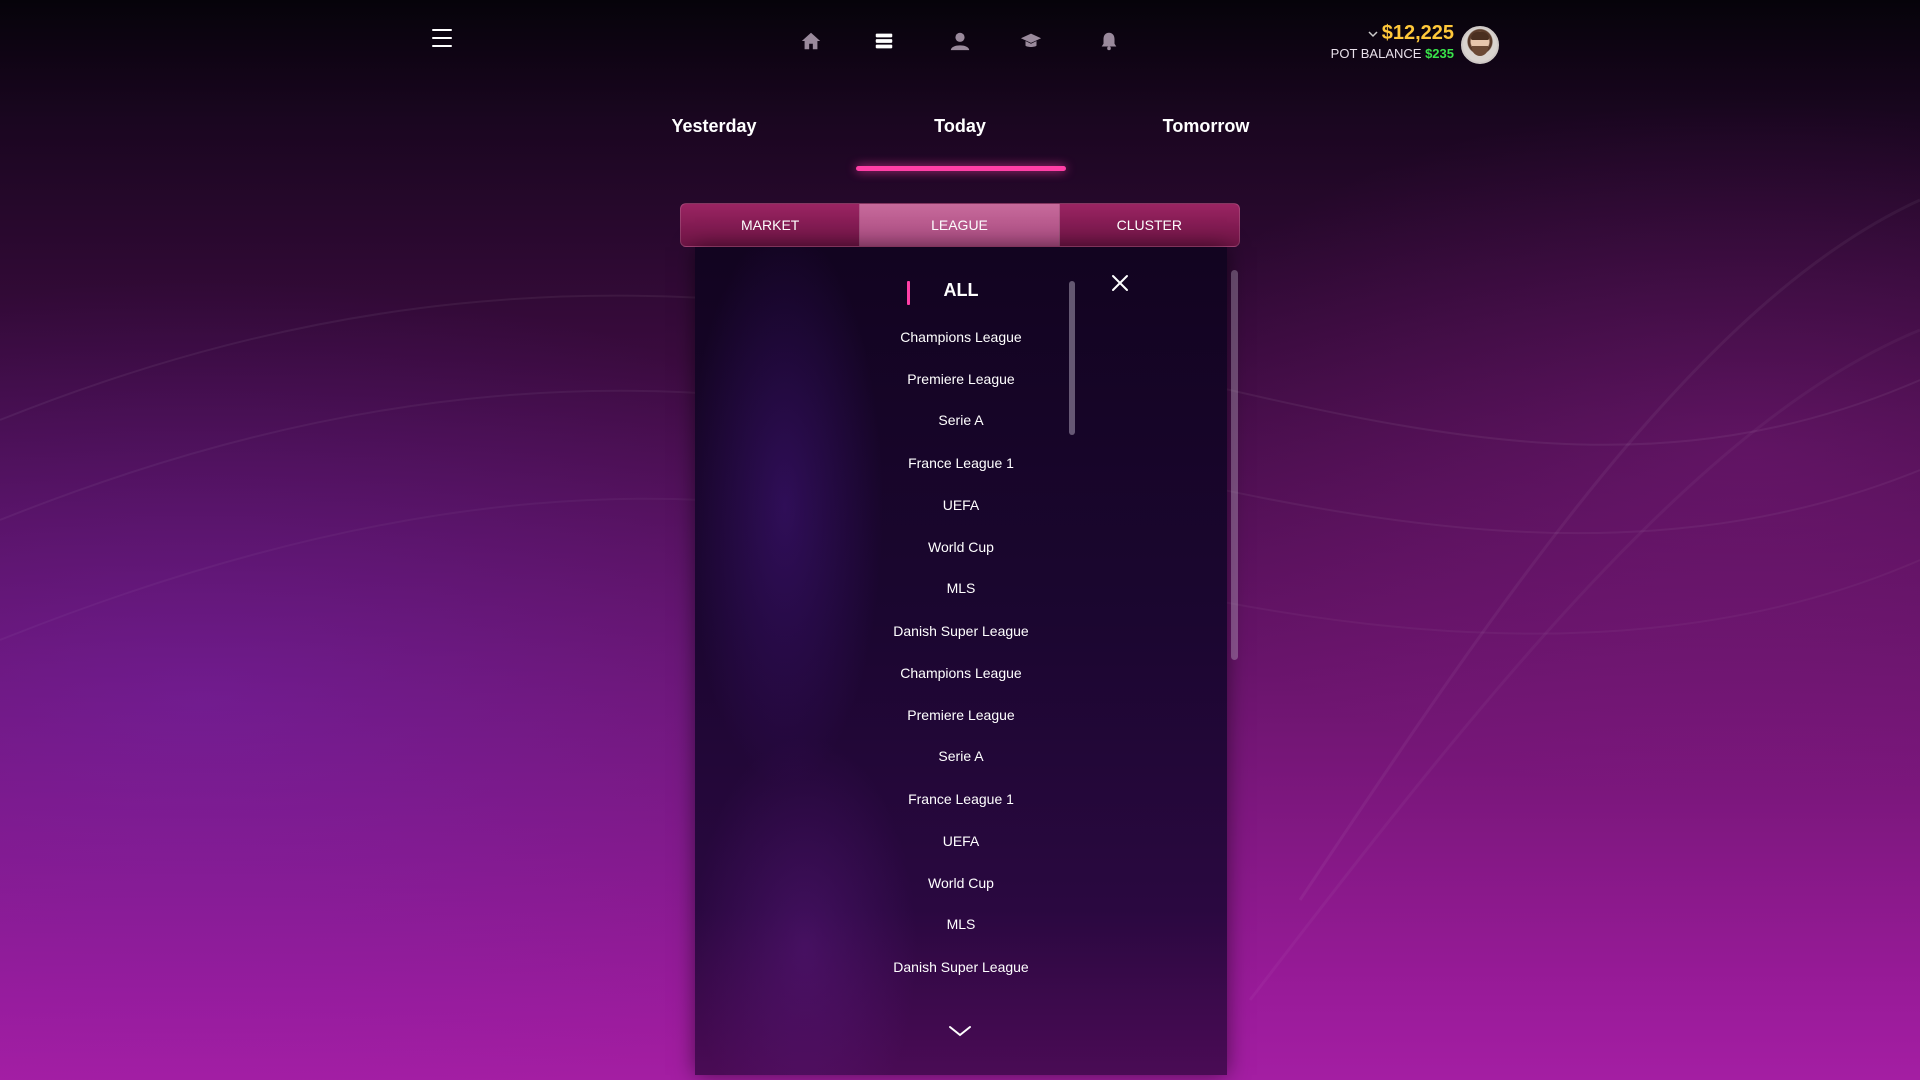 This screenshot has height=1080, width=1920. Describe the element at coordinates (961, 290) in the screenshot. I see `league-option-all: ALL` at that location.